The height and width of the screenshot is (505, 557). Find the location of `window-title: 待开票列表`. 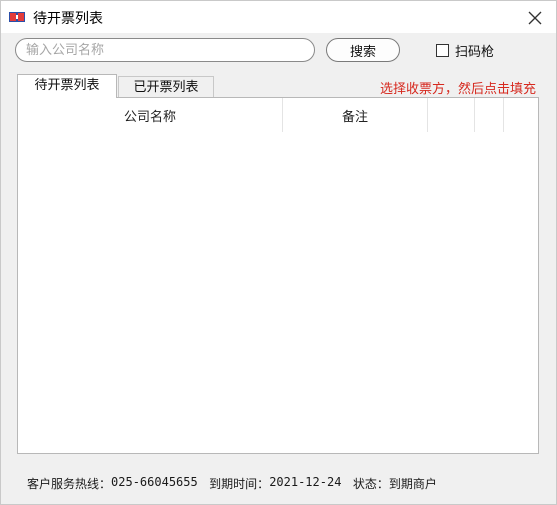

window-title: 待开票列表 is located at coordinates (68, 19).